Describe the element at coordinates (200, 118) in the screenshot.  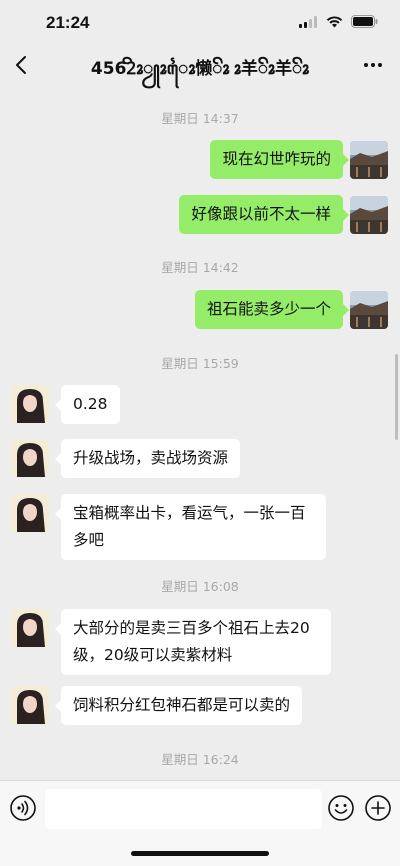
I see `timestamp: 星期日 14:37` at that location.